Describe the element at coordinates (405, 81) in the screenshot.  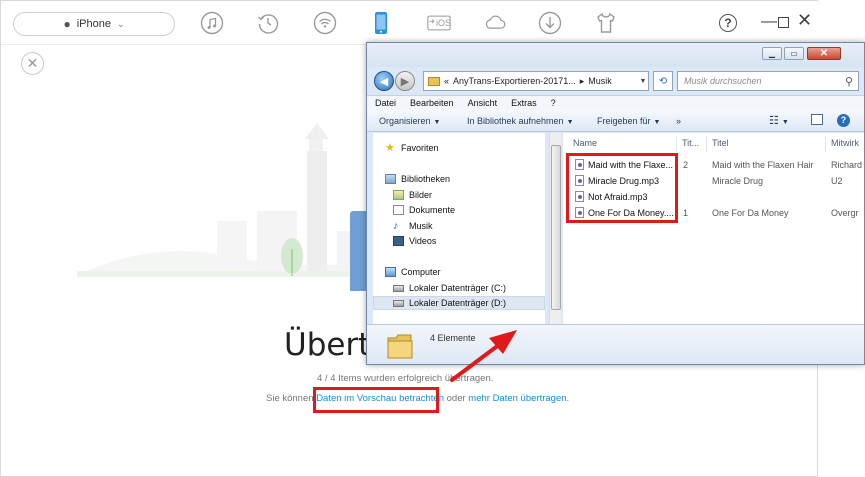
I see `forward-arrow-icon: ▶` at that location.